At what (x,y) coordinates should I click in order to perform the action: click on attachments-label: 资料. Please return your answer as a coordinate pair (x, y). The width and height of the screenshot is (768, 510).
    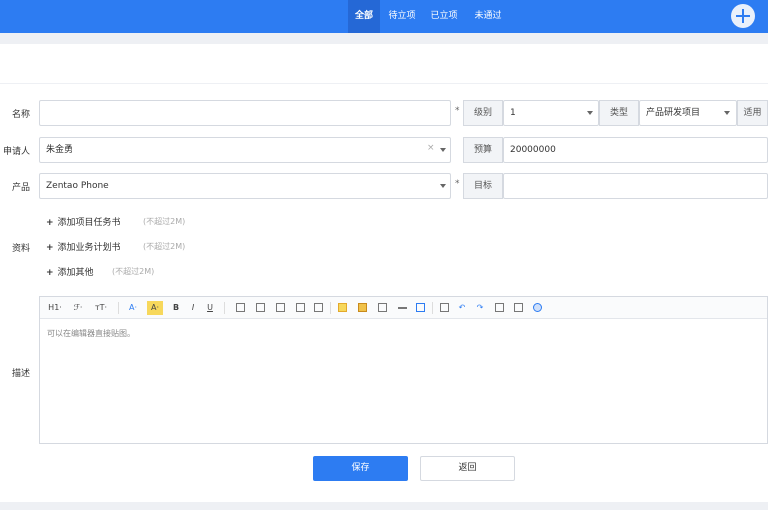
    Looking at the image, I should click on (20, 249).